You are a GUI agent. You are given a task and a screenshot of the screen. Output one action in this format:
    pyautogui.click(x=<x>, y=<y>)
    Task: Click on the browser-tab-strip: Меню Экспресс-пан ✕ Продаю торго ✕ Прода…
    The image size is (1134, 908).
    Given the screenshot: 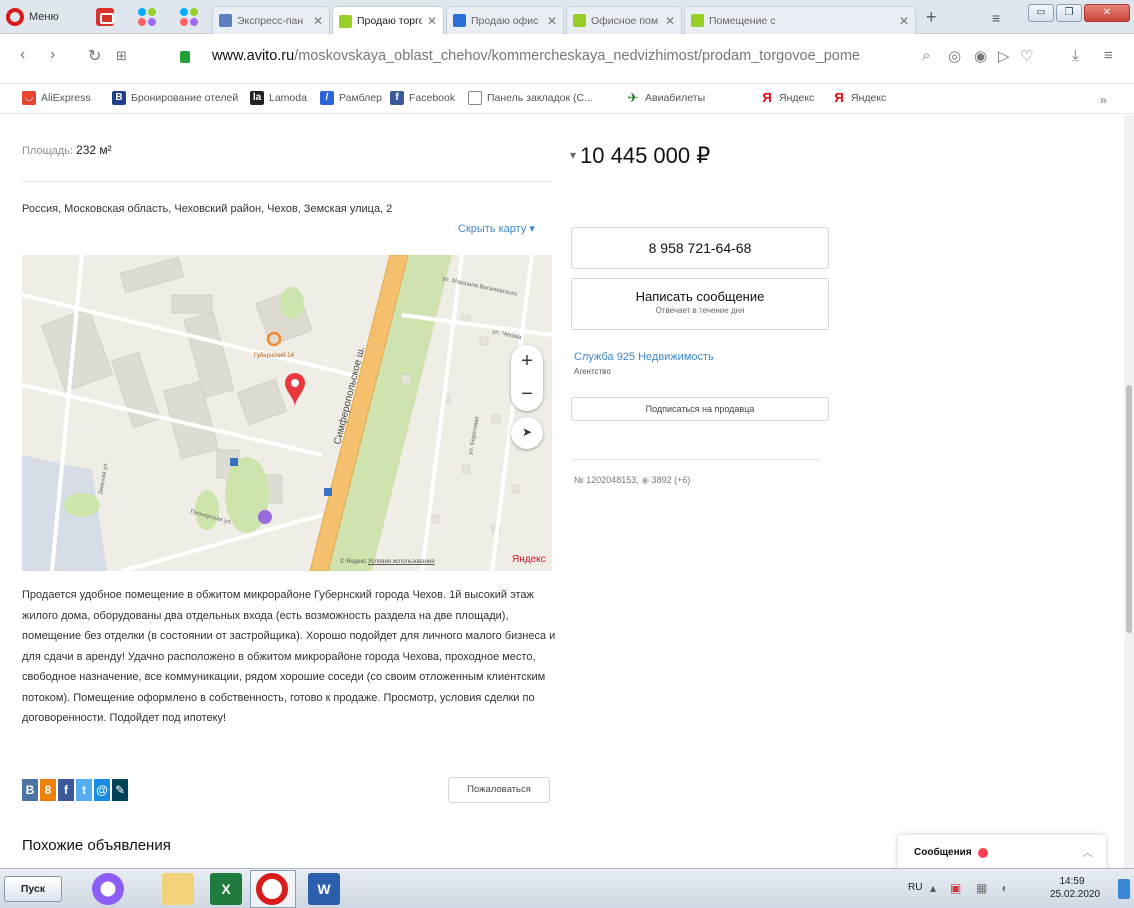 What is the action you would take?
    pyautogui.click(x=567, y=17)
    